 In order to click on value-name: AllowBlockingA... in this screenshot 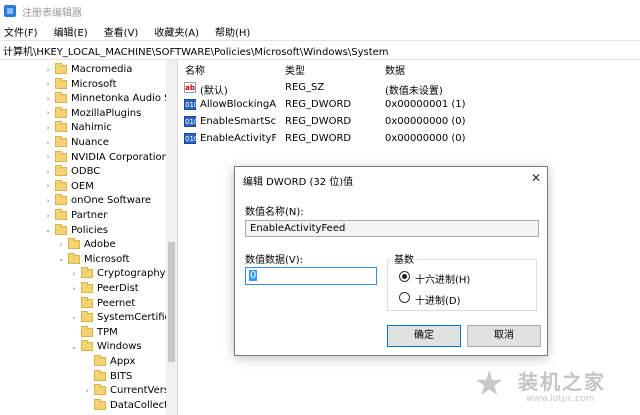, I will do `click(238, 104)`.